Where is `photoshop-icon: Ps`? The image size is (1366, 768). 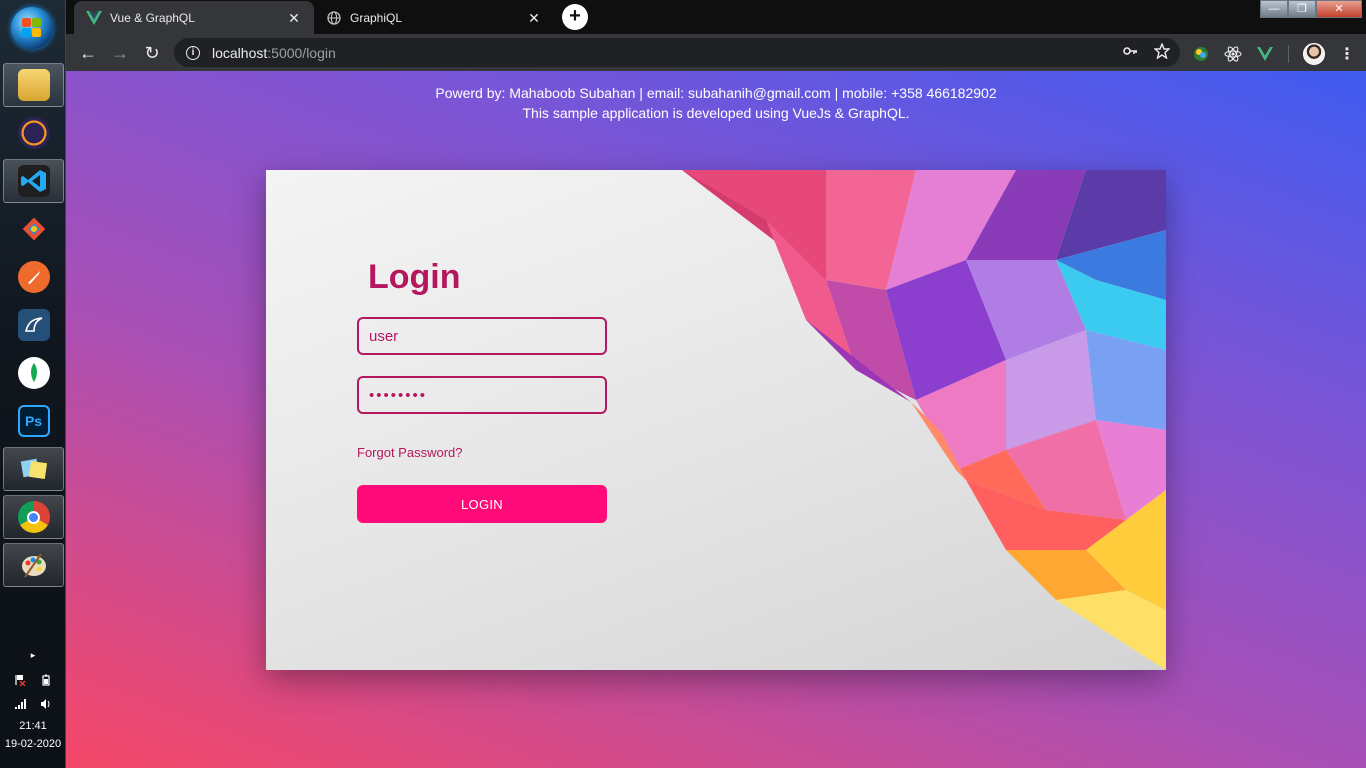 photoshop-icon: Ps is located at coordinates (33, 421).